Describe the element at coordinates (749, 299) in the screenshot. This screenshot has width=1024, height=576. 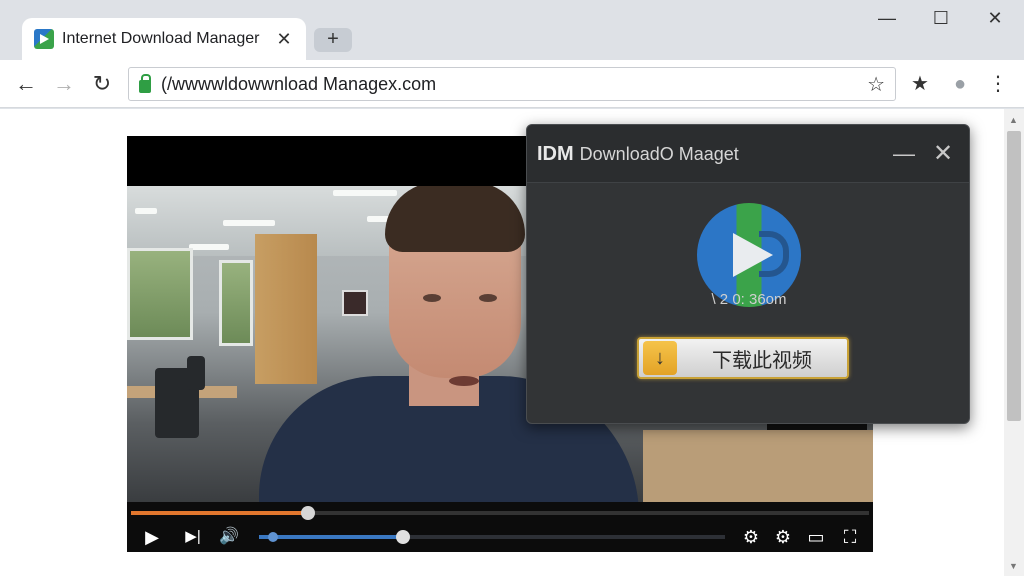
I see `video-info-text: \ 2 0: 36om` at that location.